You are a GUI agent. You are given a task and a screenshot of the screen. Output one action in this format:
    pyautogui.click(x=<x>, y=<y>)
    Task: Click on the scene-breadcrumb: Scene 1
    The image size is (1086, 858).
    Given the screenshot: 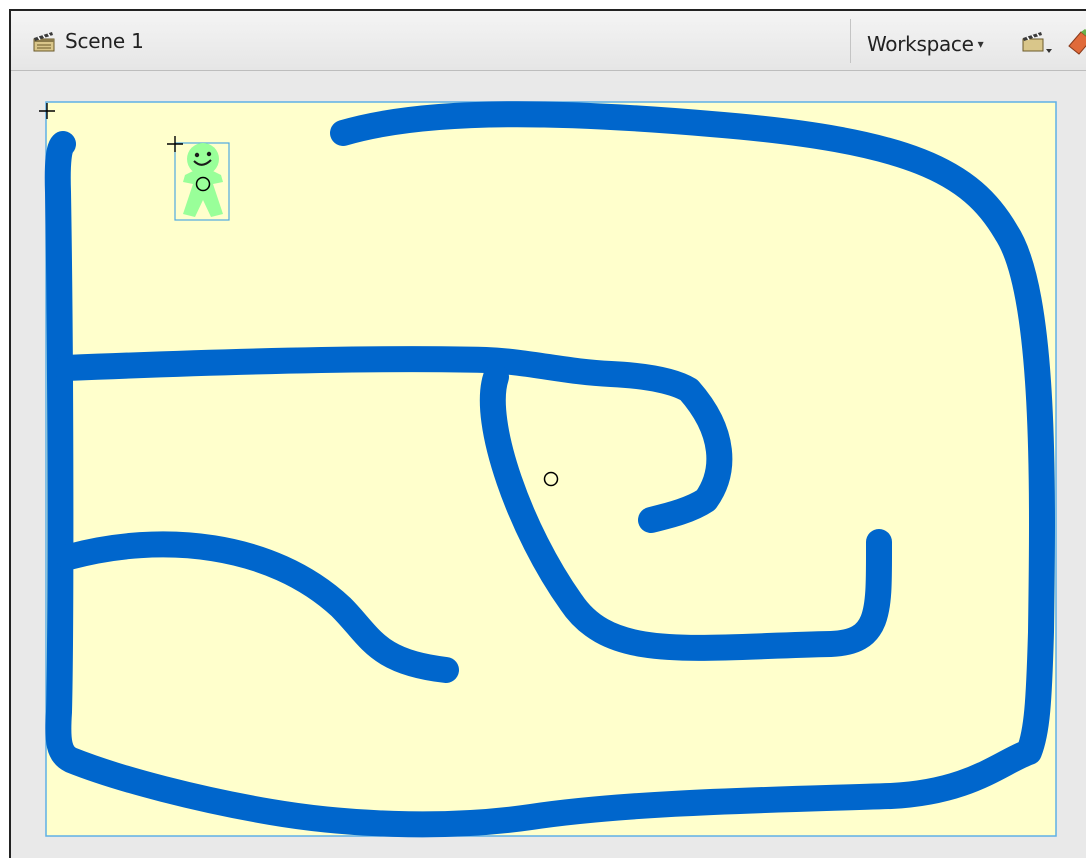 What is the action you would take?
    pyautogui.click(x=87, y=41)
    